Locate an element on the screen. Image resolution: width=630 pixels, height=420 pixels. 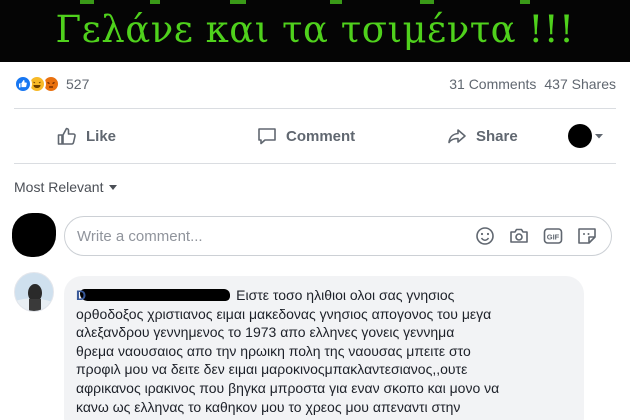
share-button: Share is located at coordinates (506, 136).